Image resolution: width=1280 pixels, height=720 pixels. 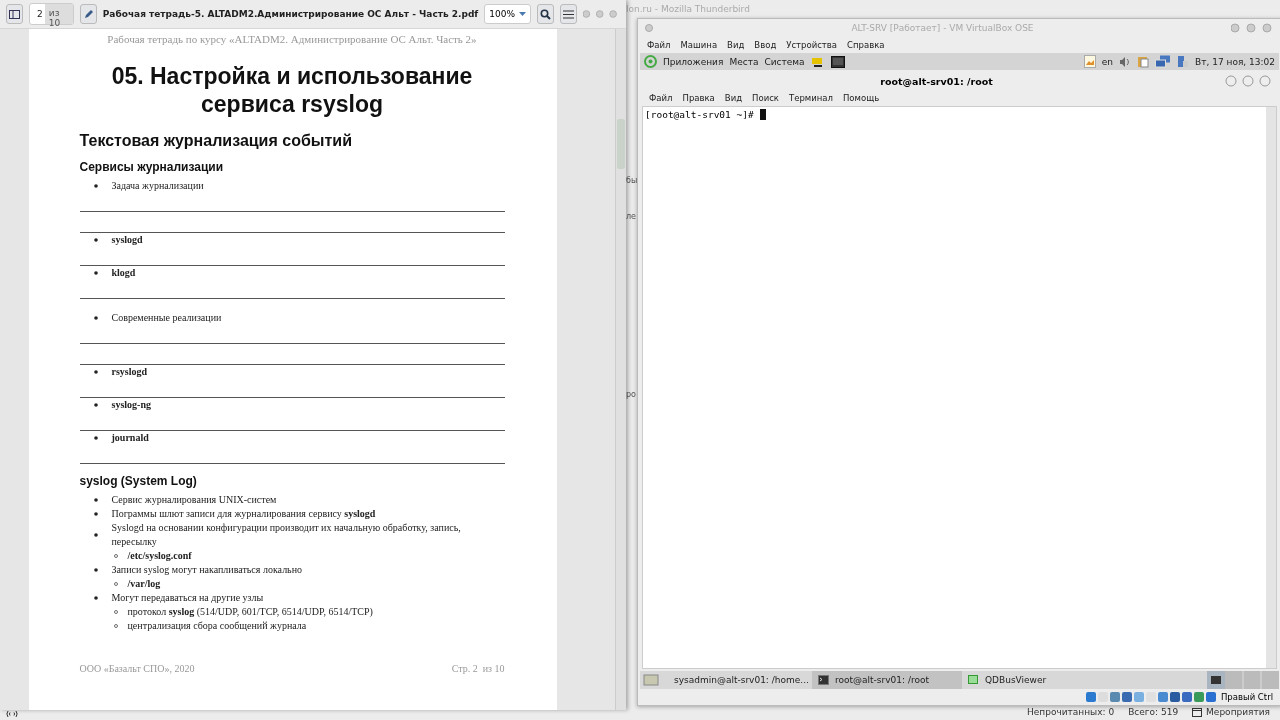 What do you see at coordinates (1143, 61) in the screenshot?
I see `clipboard-icon` at bounding box center [1143, 61].